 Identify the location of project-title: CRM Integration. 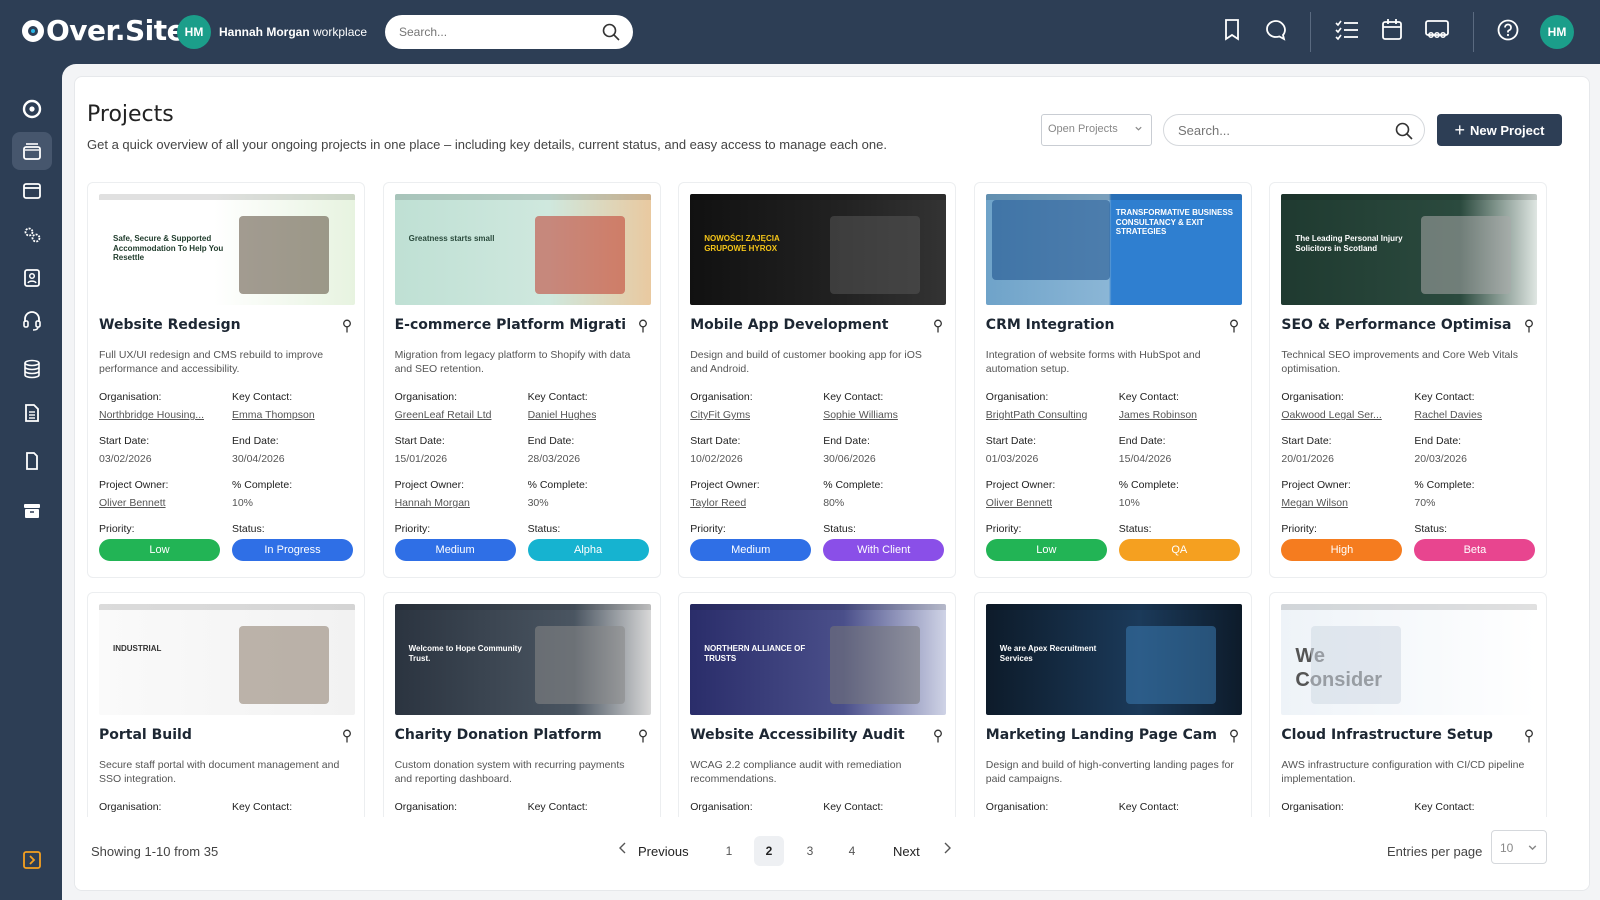
(1050, 325).